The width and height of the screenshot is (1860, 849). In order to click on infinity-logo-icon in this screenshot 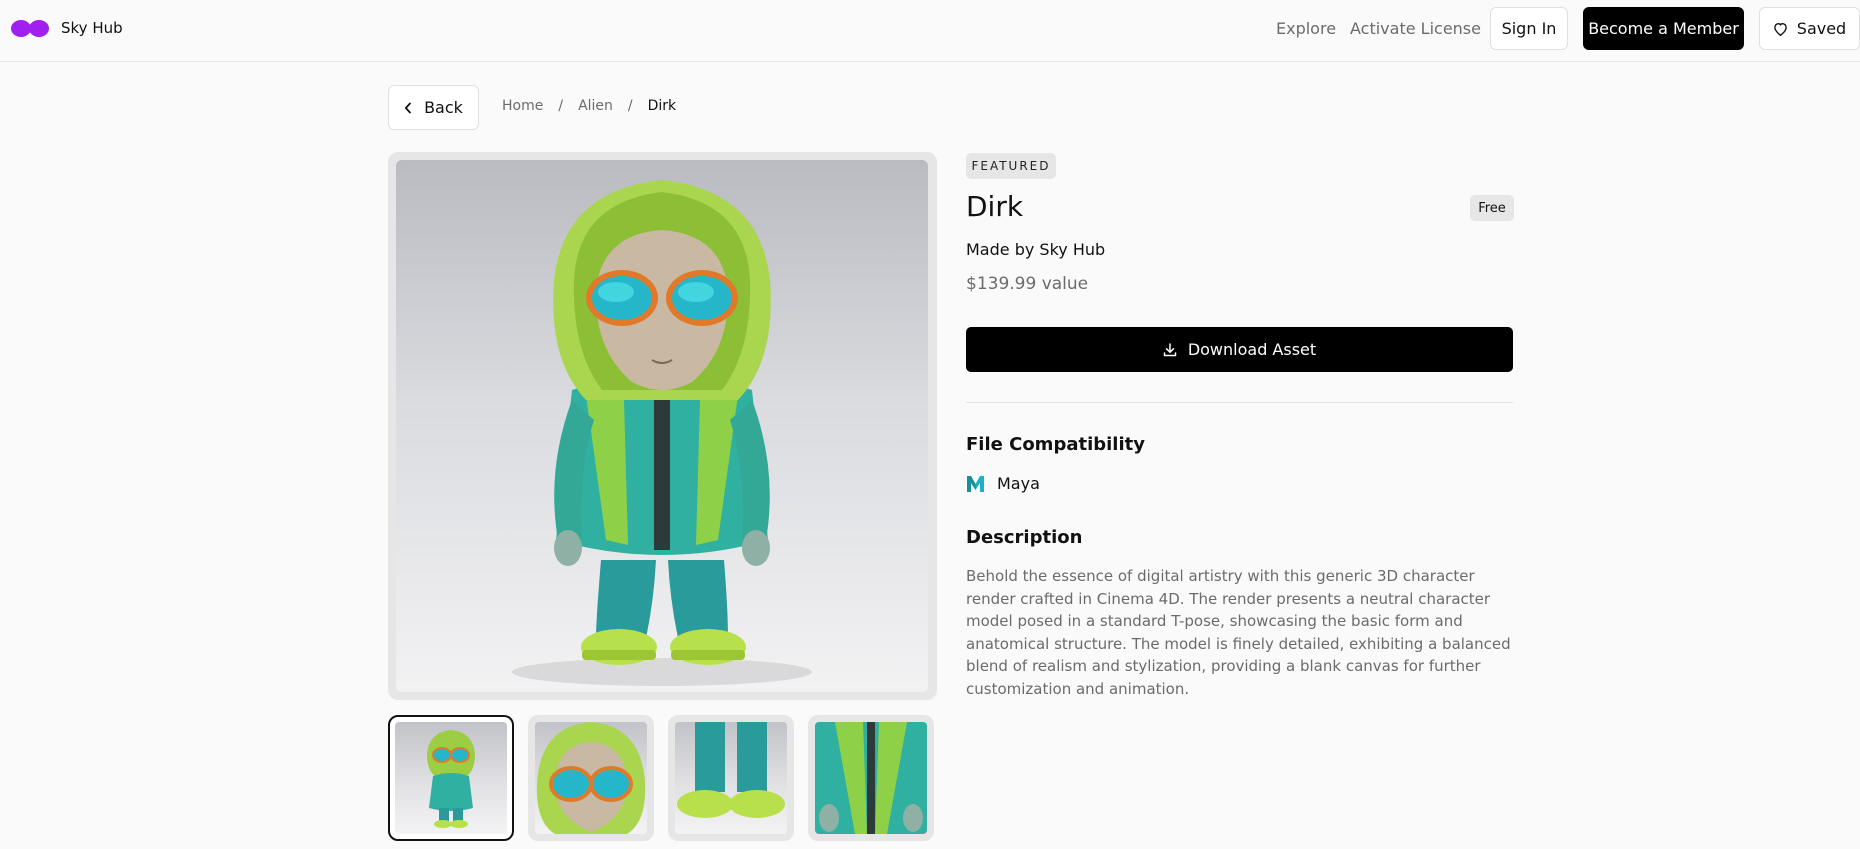, I will do `click(30, 28)`.